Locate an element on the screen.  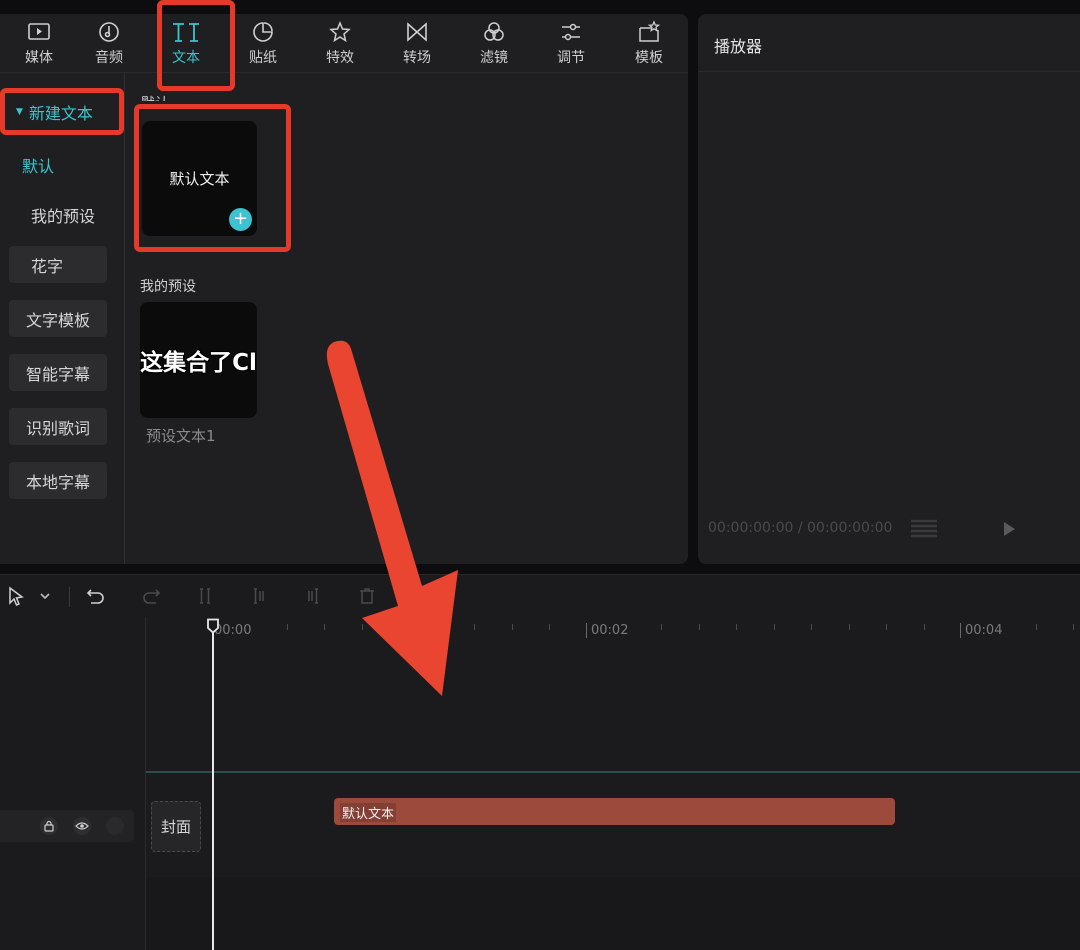
tab-filter: 滤镜 is located at coordinates (494, 43).